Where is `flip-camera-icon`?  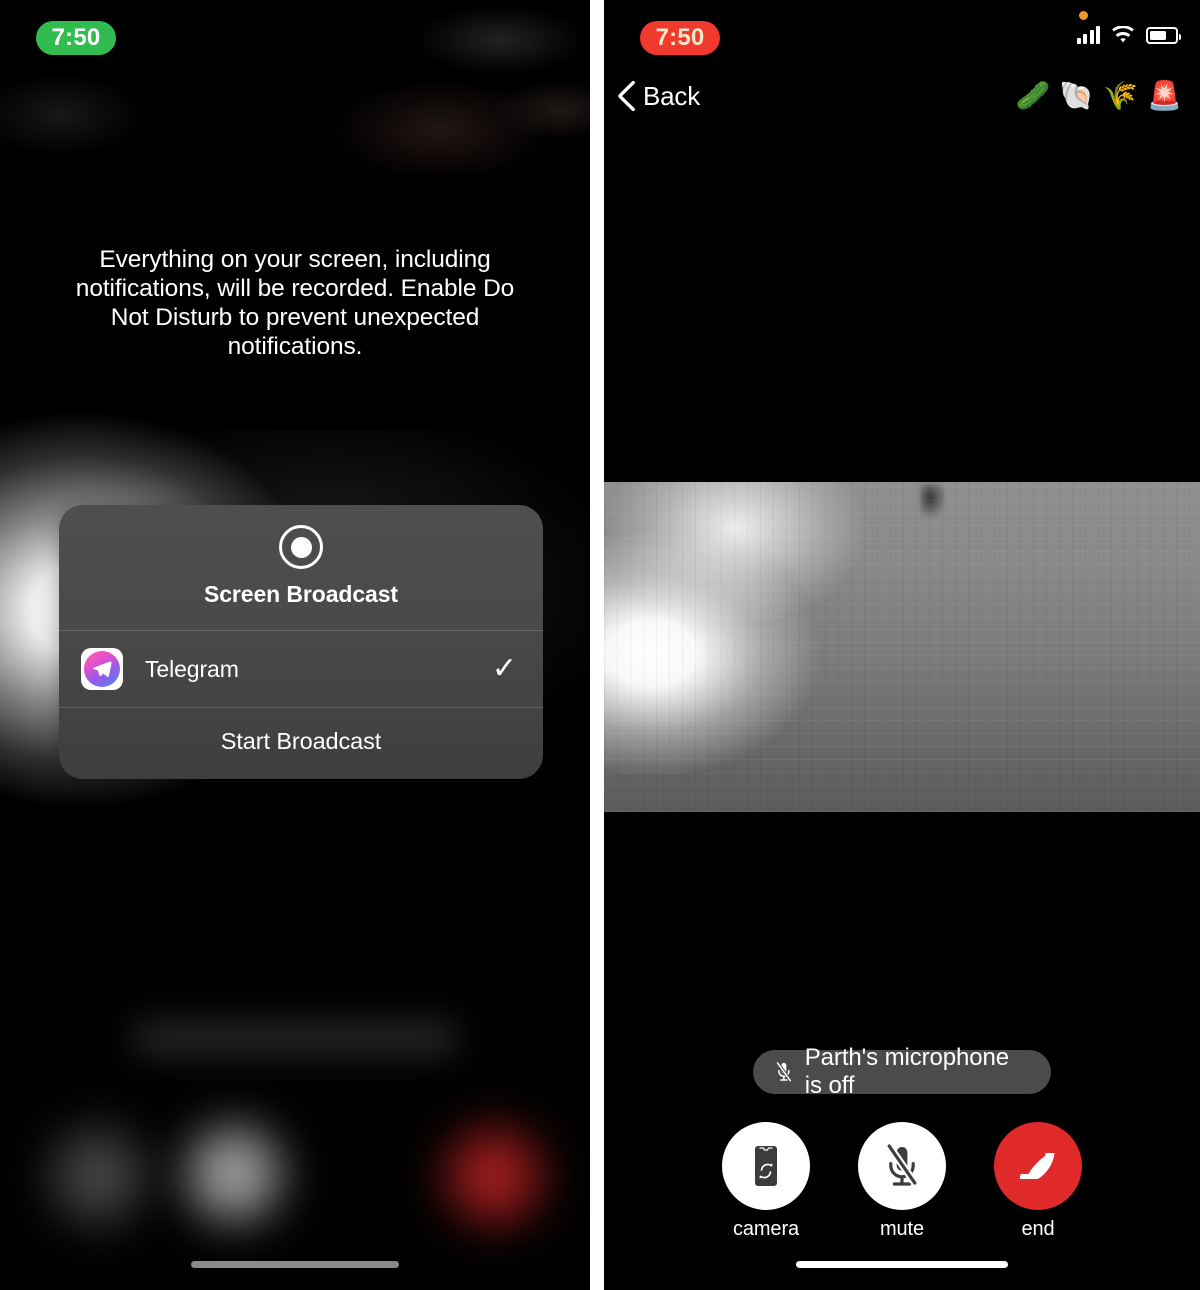
flip-camera-icon is located at coordinates (766, 1166).